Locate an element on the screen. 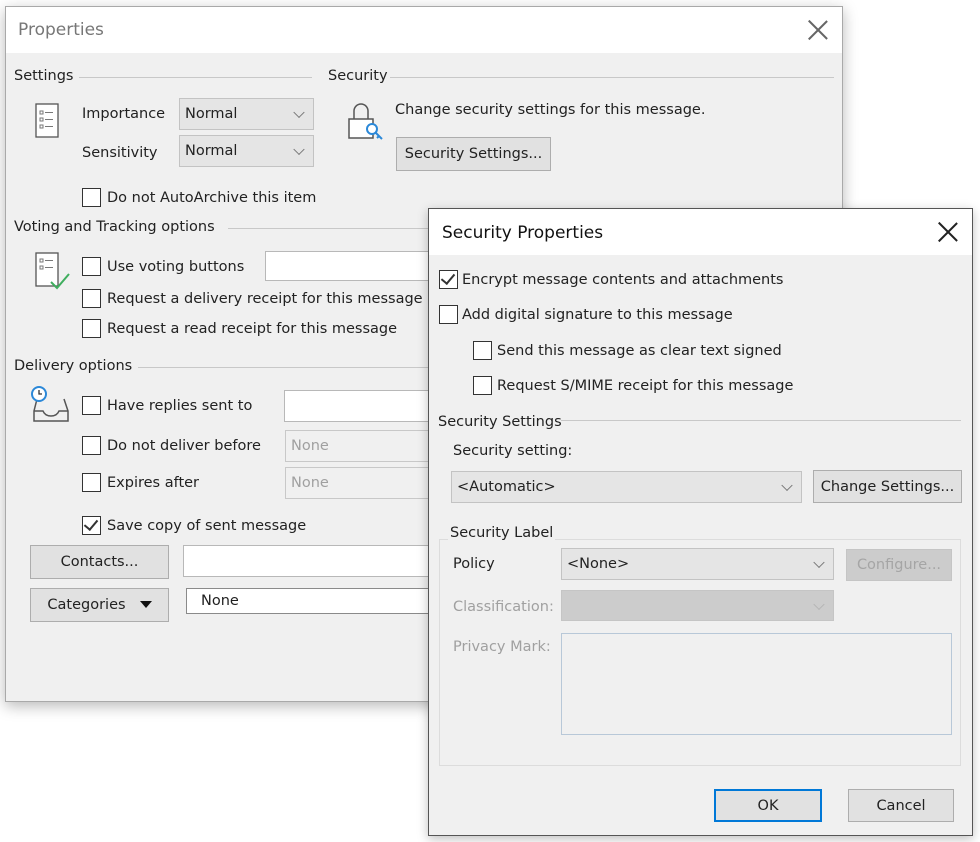  sensitivity-select: Normal is located at coordinates (246, 151).